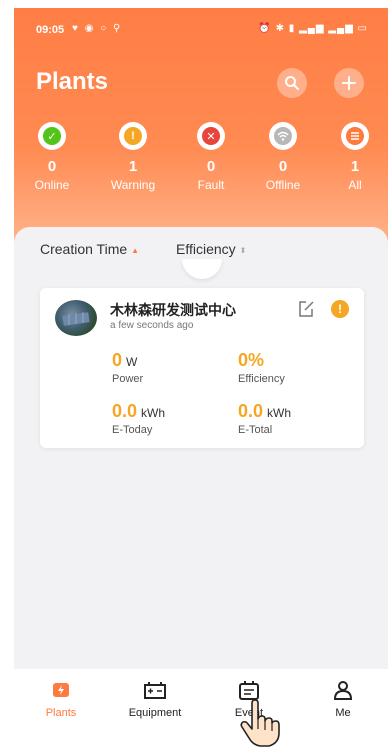  I want to click on power-label: Power, so click(128, 379).